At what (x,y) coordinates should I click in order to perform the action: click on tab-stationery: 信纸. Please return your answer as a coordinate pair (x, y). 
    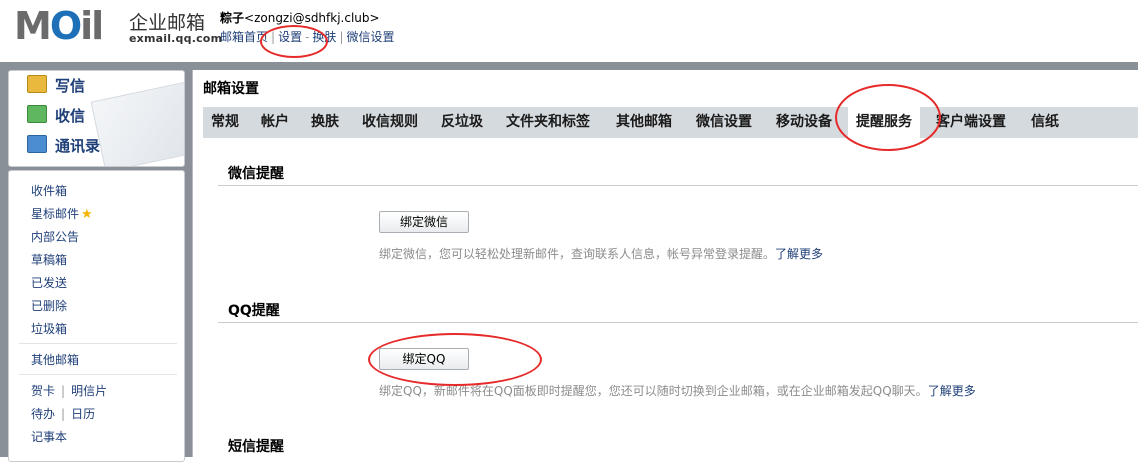
    Looking at the image, I should click on (1045, 122).